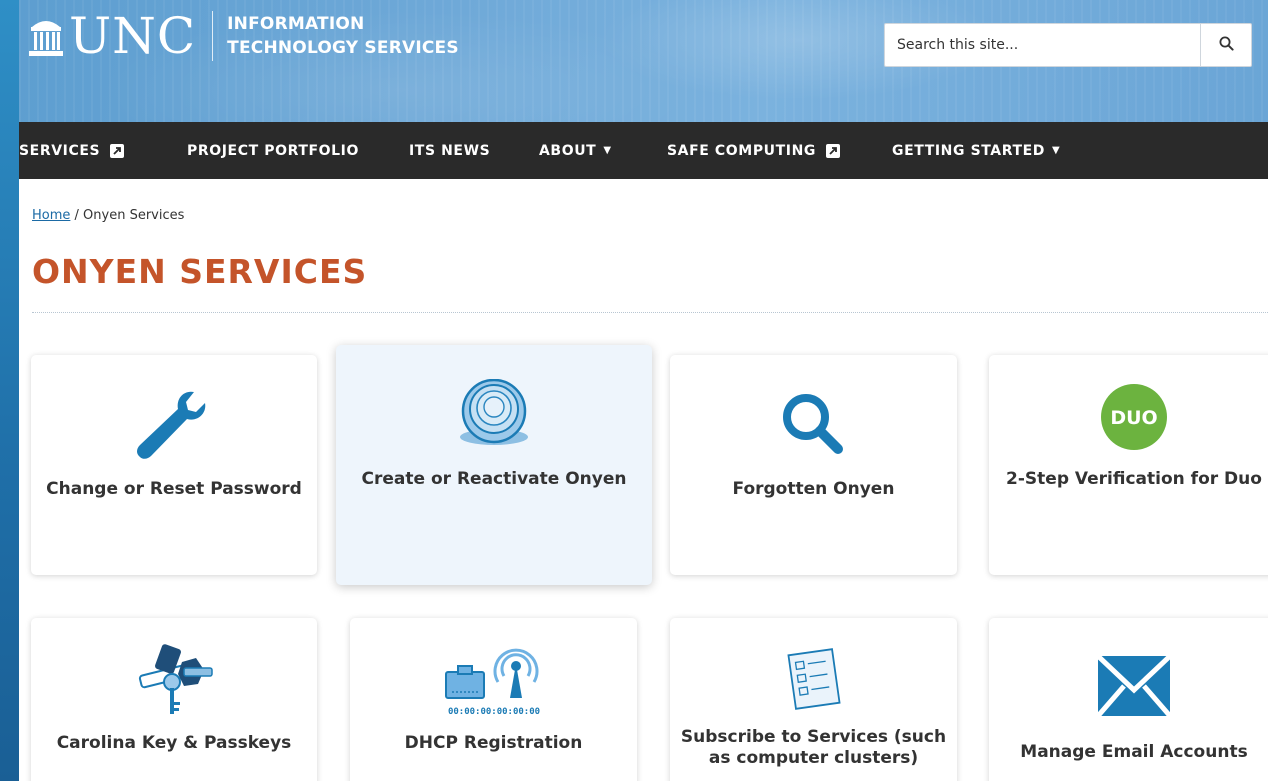 The width and height of the screenshot is (1268, 781). I want to click on card-label: DHCP Registration, so click(493, 743).